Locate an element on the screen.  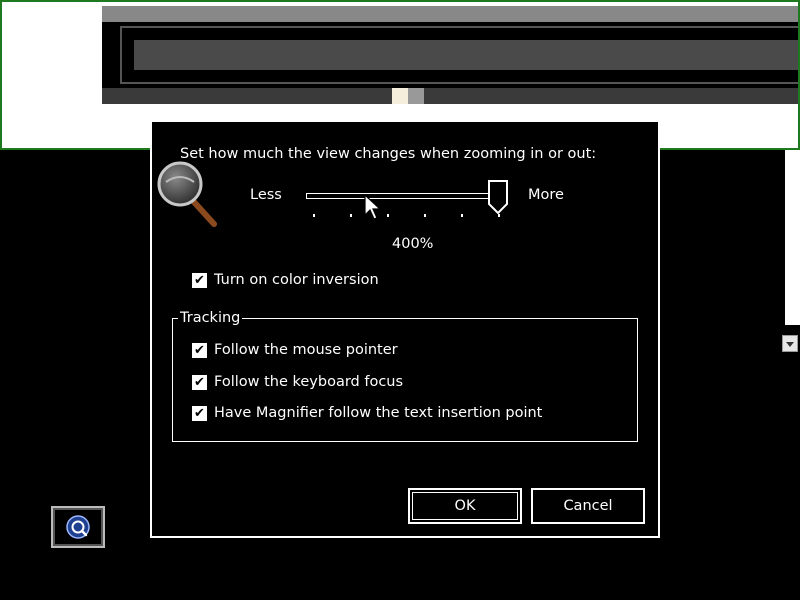
mouse-pointer-icon is located at coordinates (373, 207).